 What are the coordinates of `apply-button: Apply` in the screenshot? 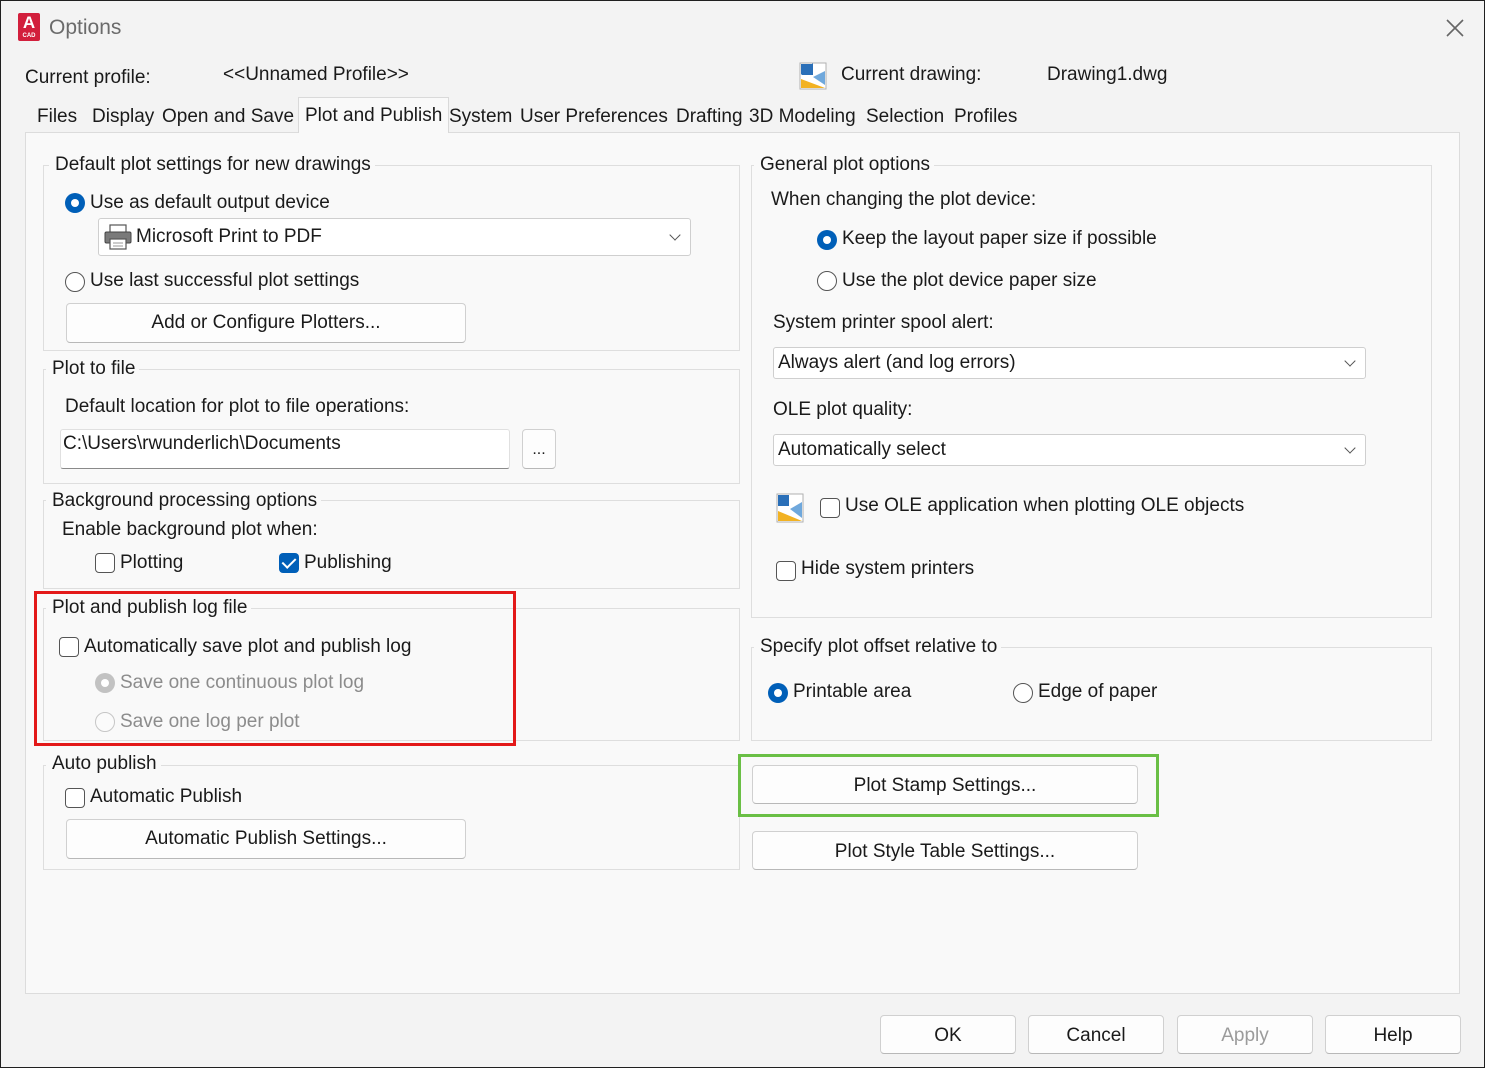 It's located at (1245, 1034).